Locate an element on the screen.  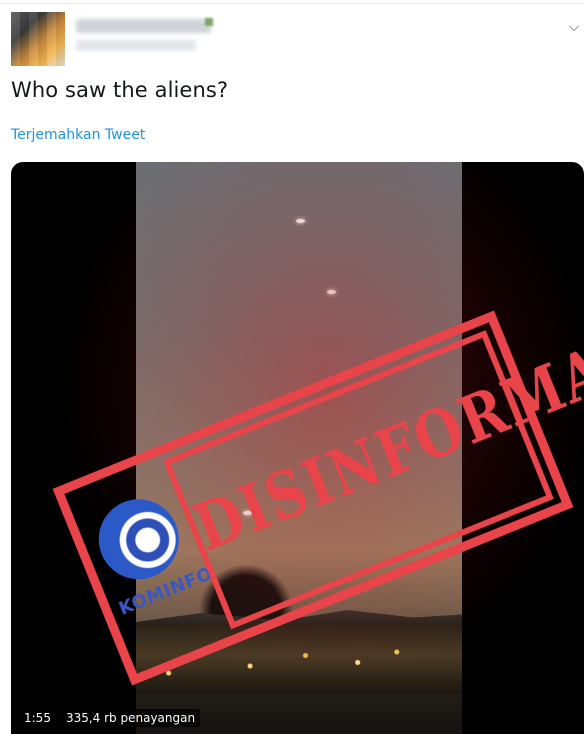
user-handle-blurred is located at coordinates (136, 45).